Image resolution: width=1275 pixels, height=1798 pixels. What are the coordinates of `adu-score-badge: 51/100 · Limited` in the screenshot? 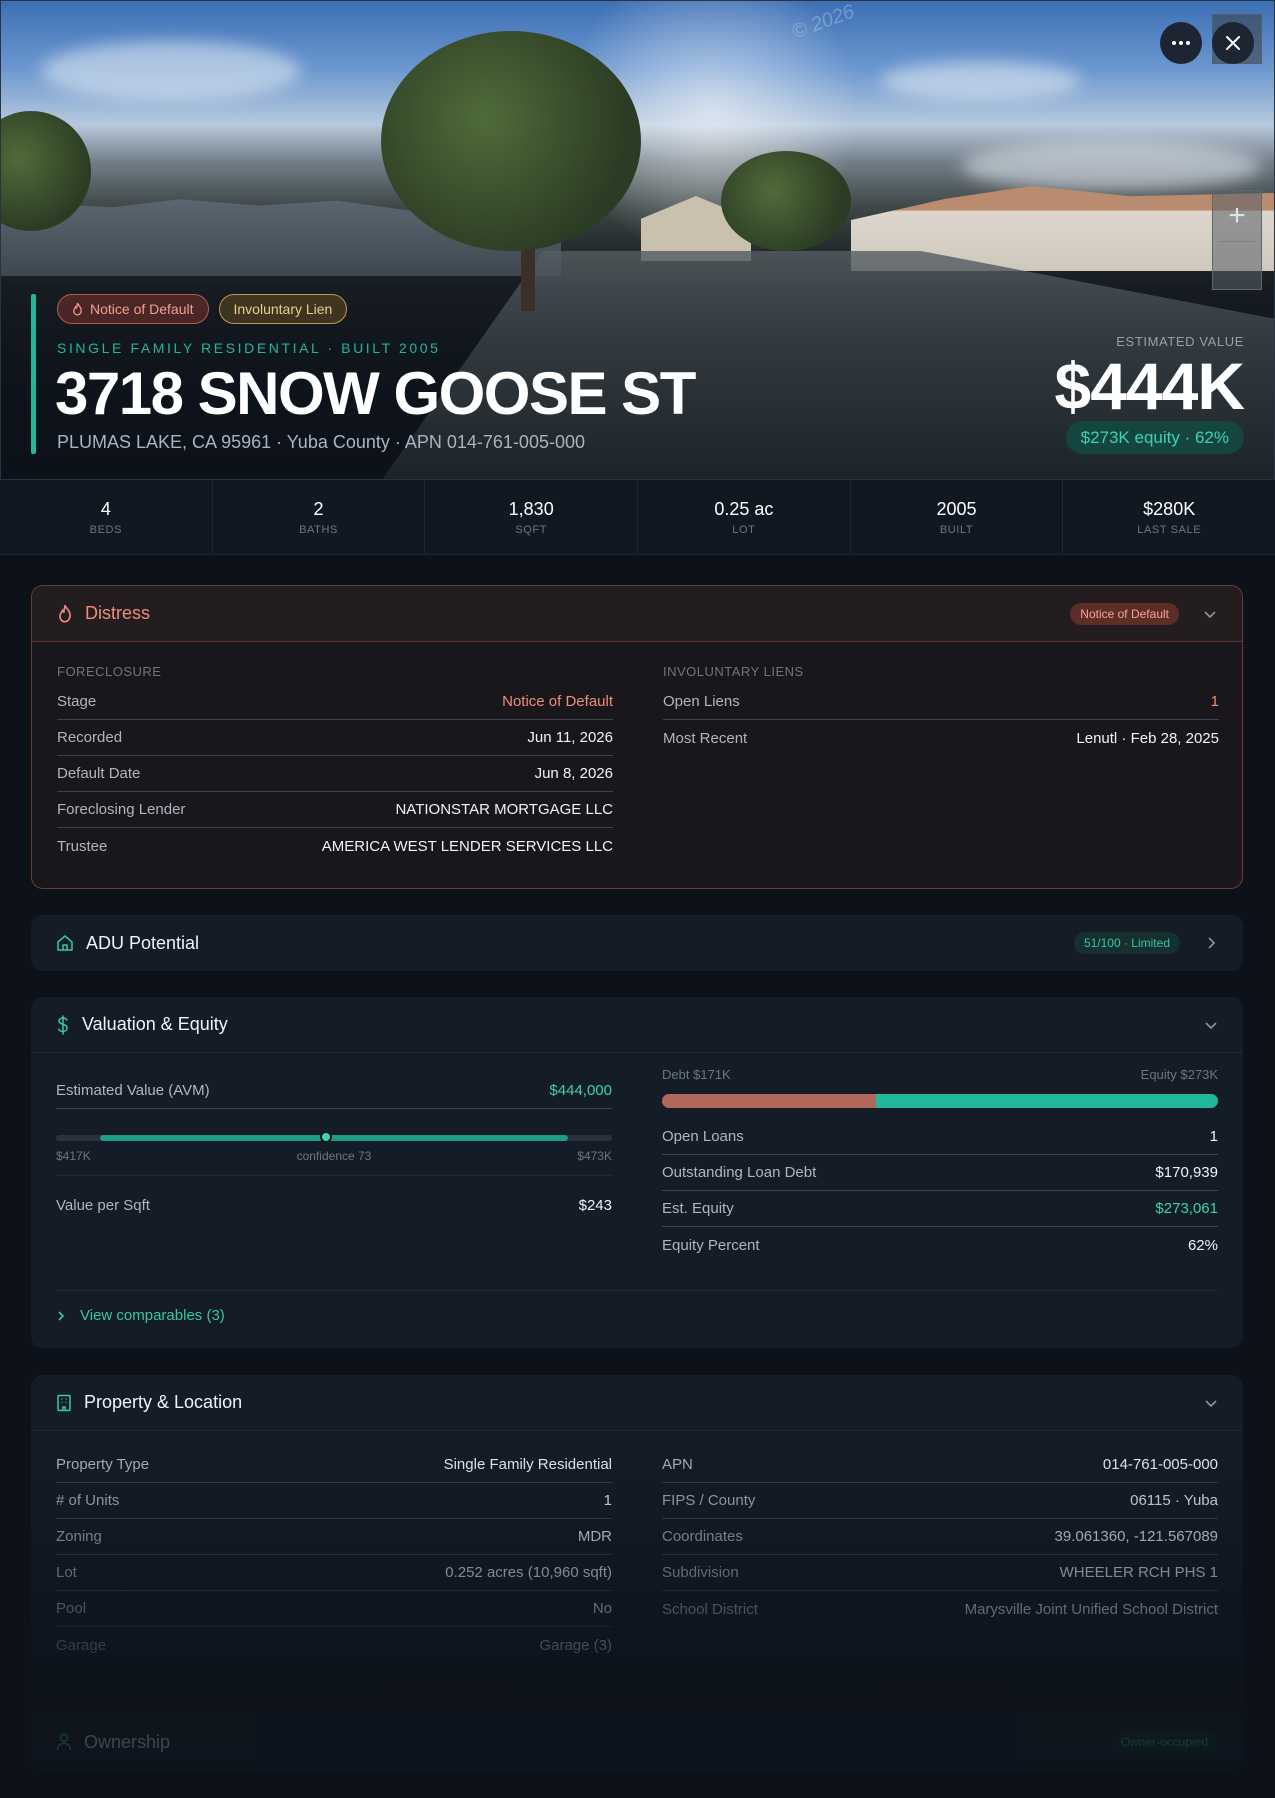 It's located at (1126, 943).